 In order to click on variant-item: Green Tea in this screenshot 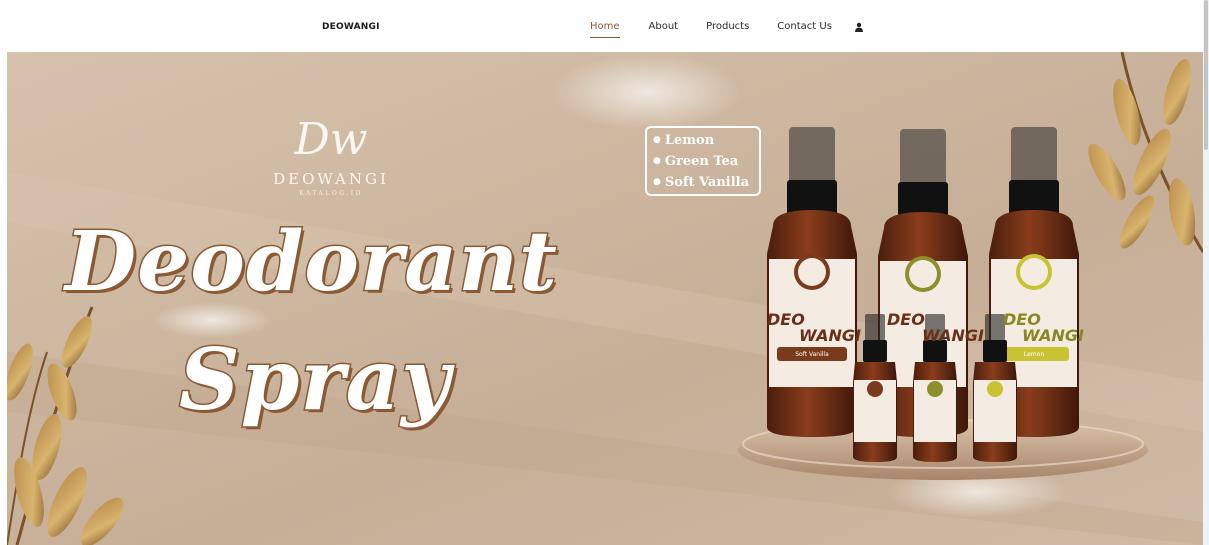, I will do `click(703, 161)`.